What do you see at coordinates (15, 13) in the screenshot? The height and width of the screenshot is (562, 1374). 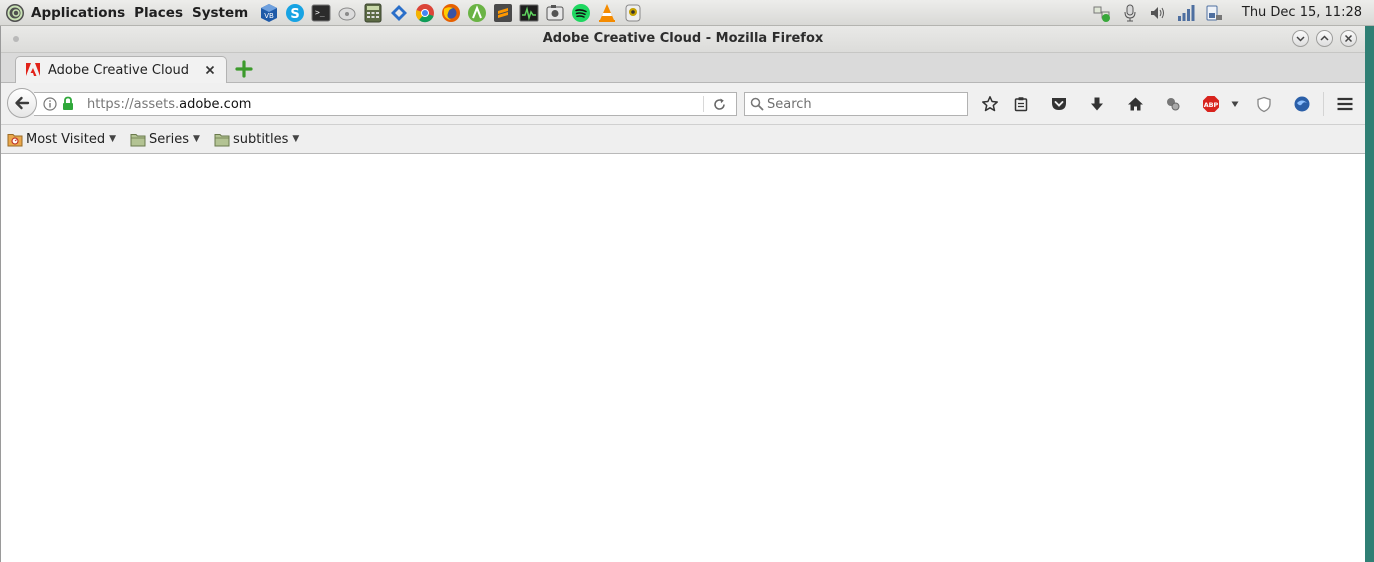 I see `debian-menu-icon` at bounding box center [15, 13].